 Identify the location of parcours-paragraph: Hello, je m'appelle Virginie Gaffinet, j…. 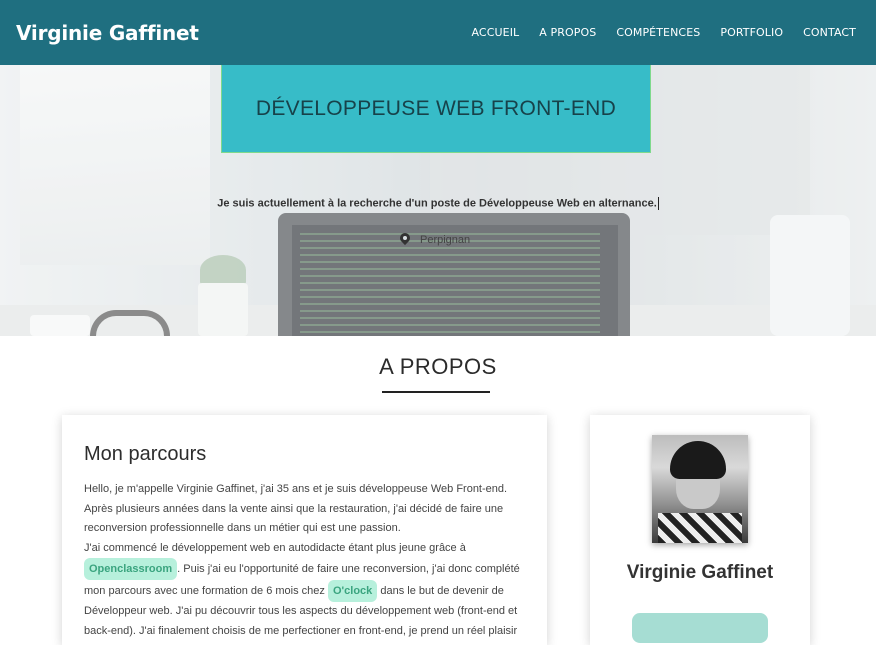
(304, 562).